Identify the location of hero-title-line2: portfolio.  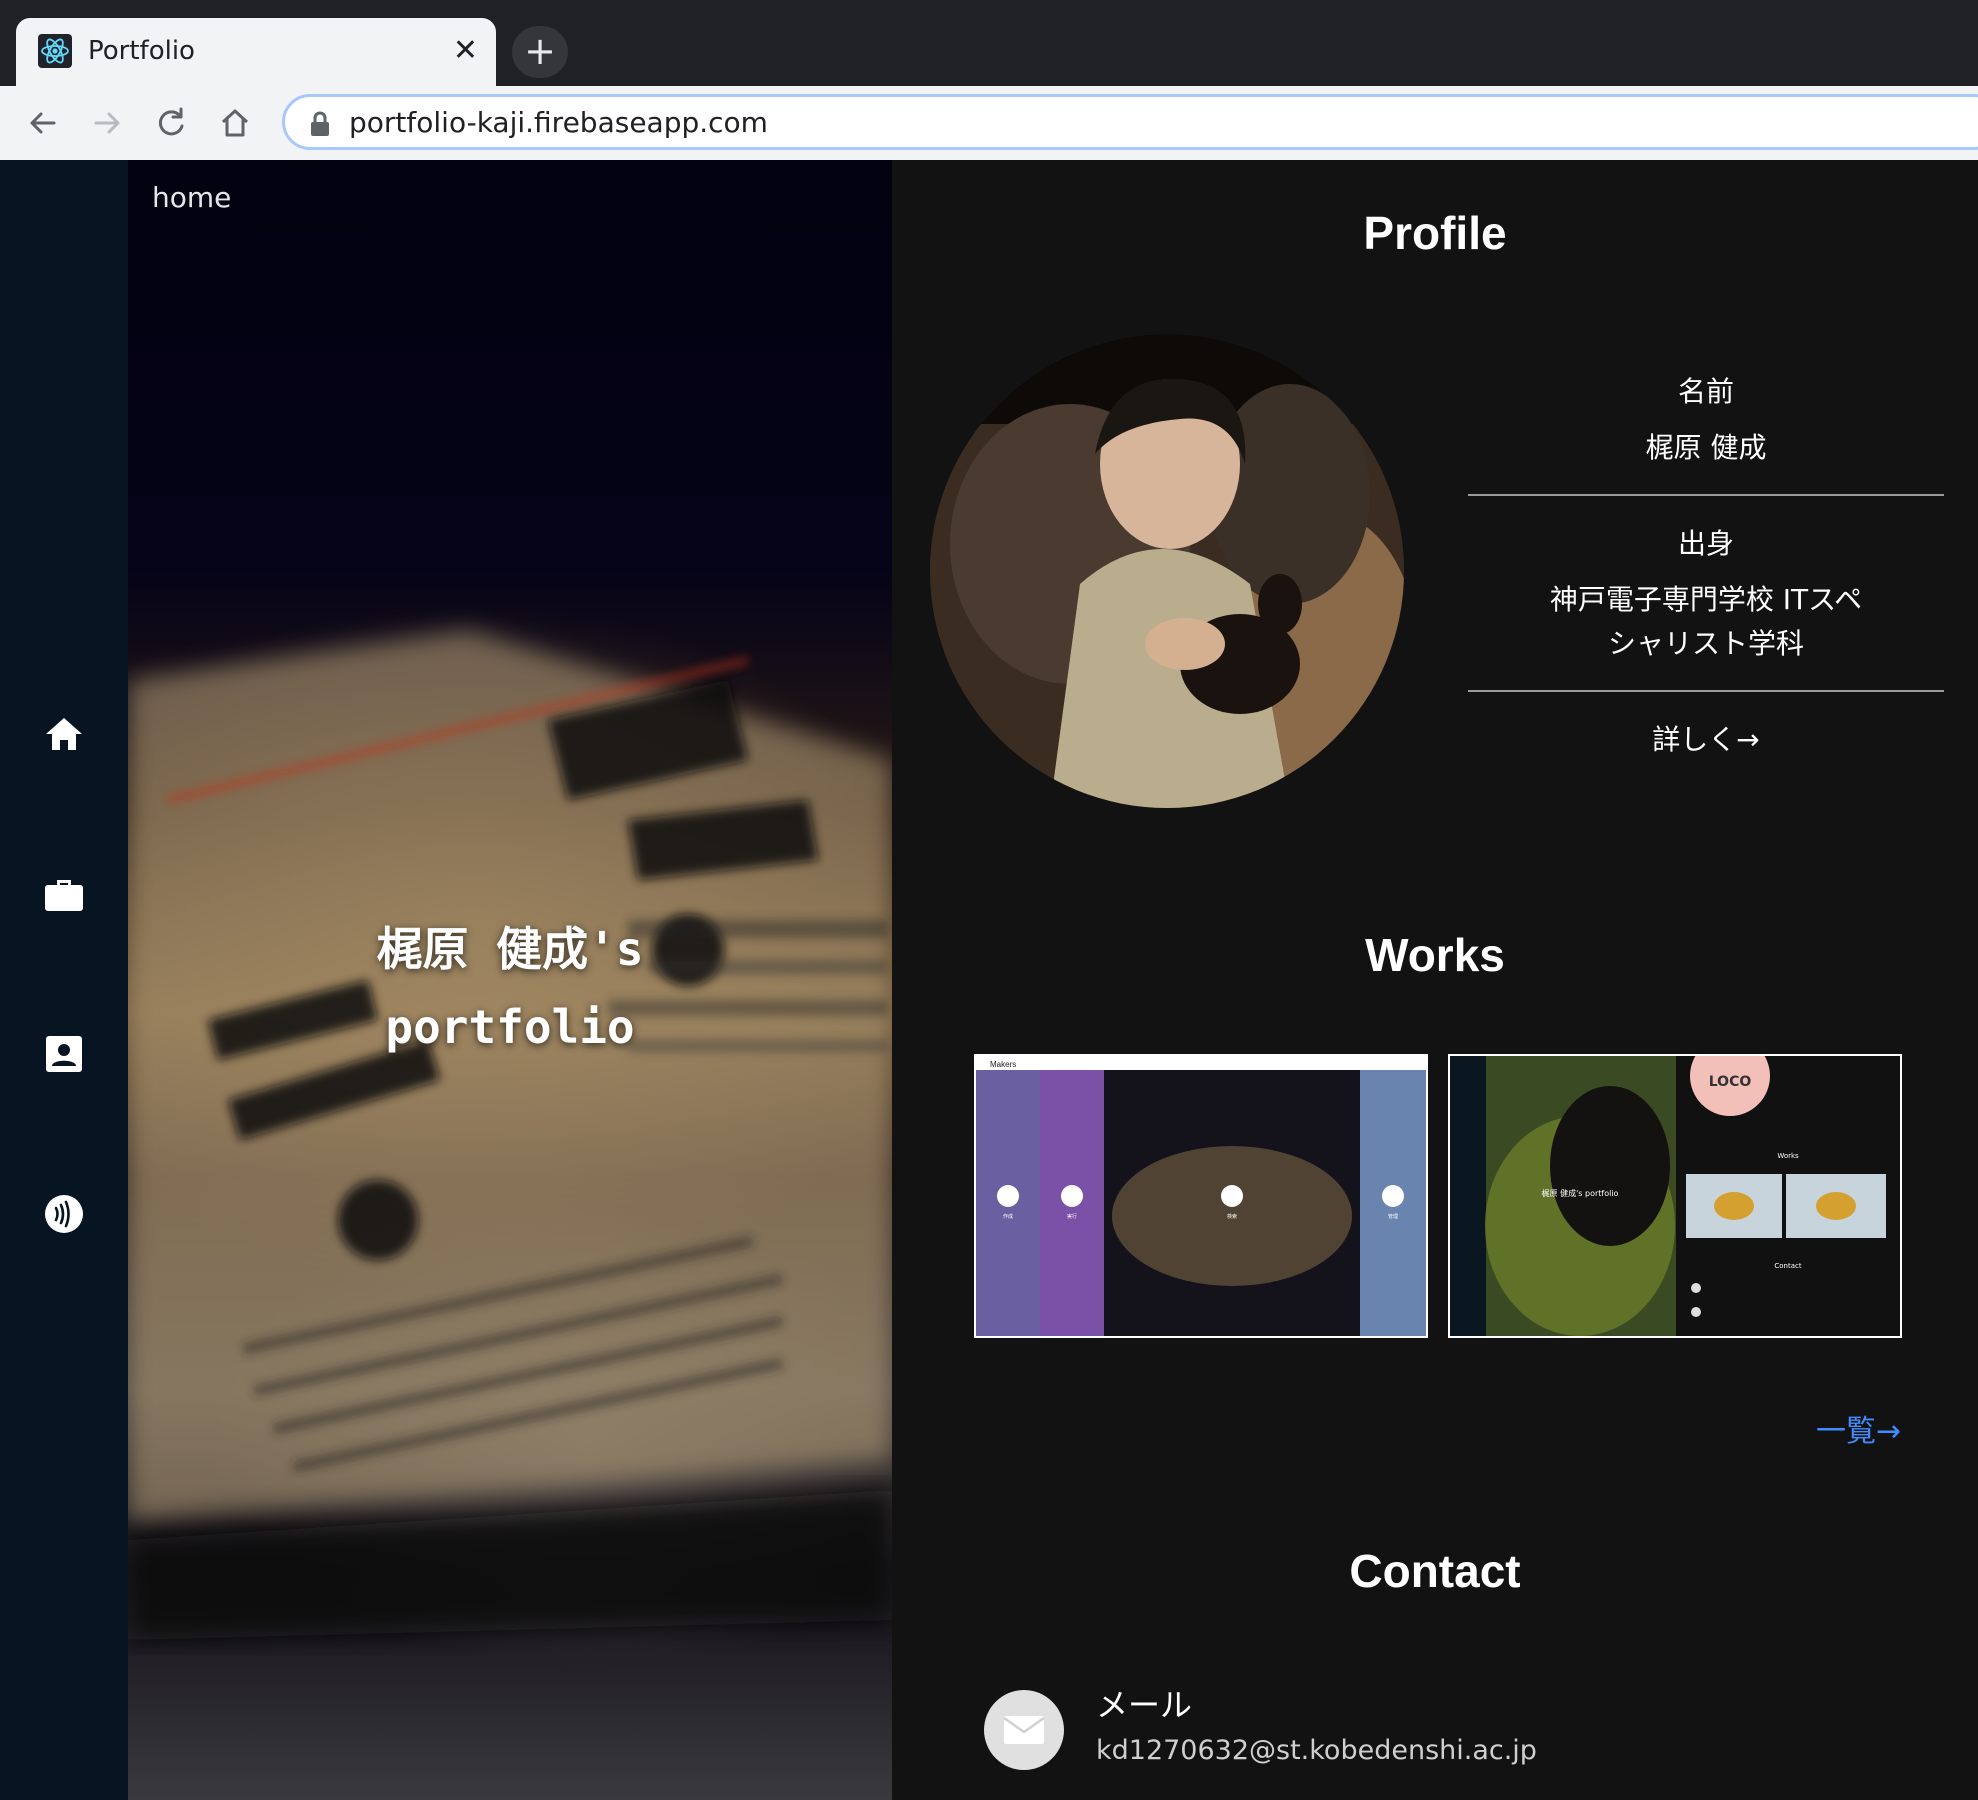
(510, 1027).